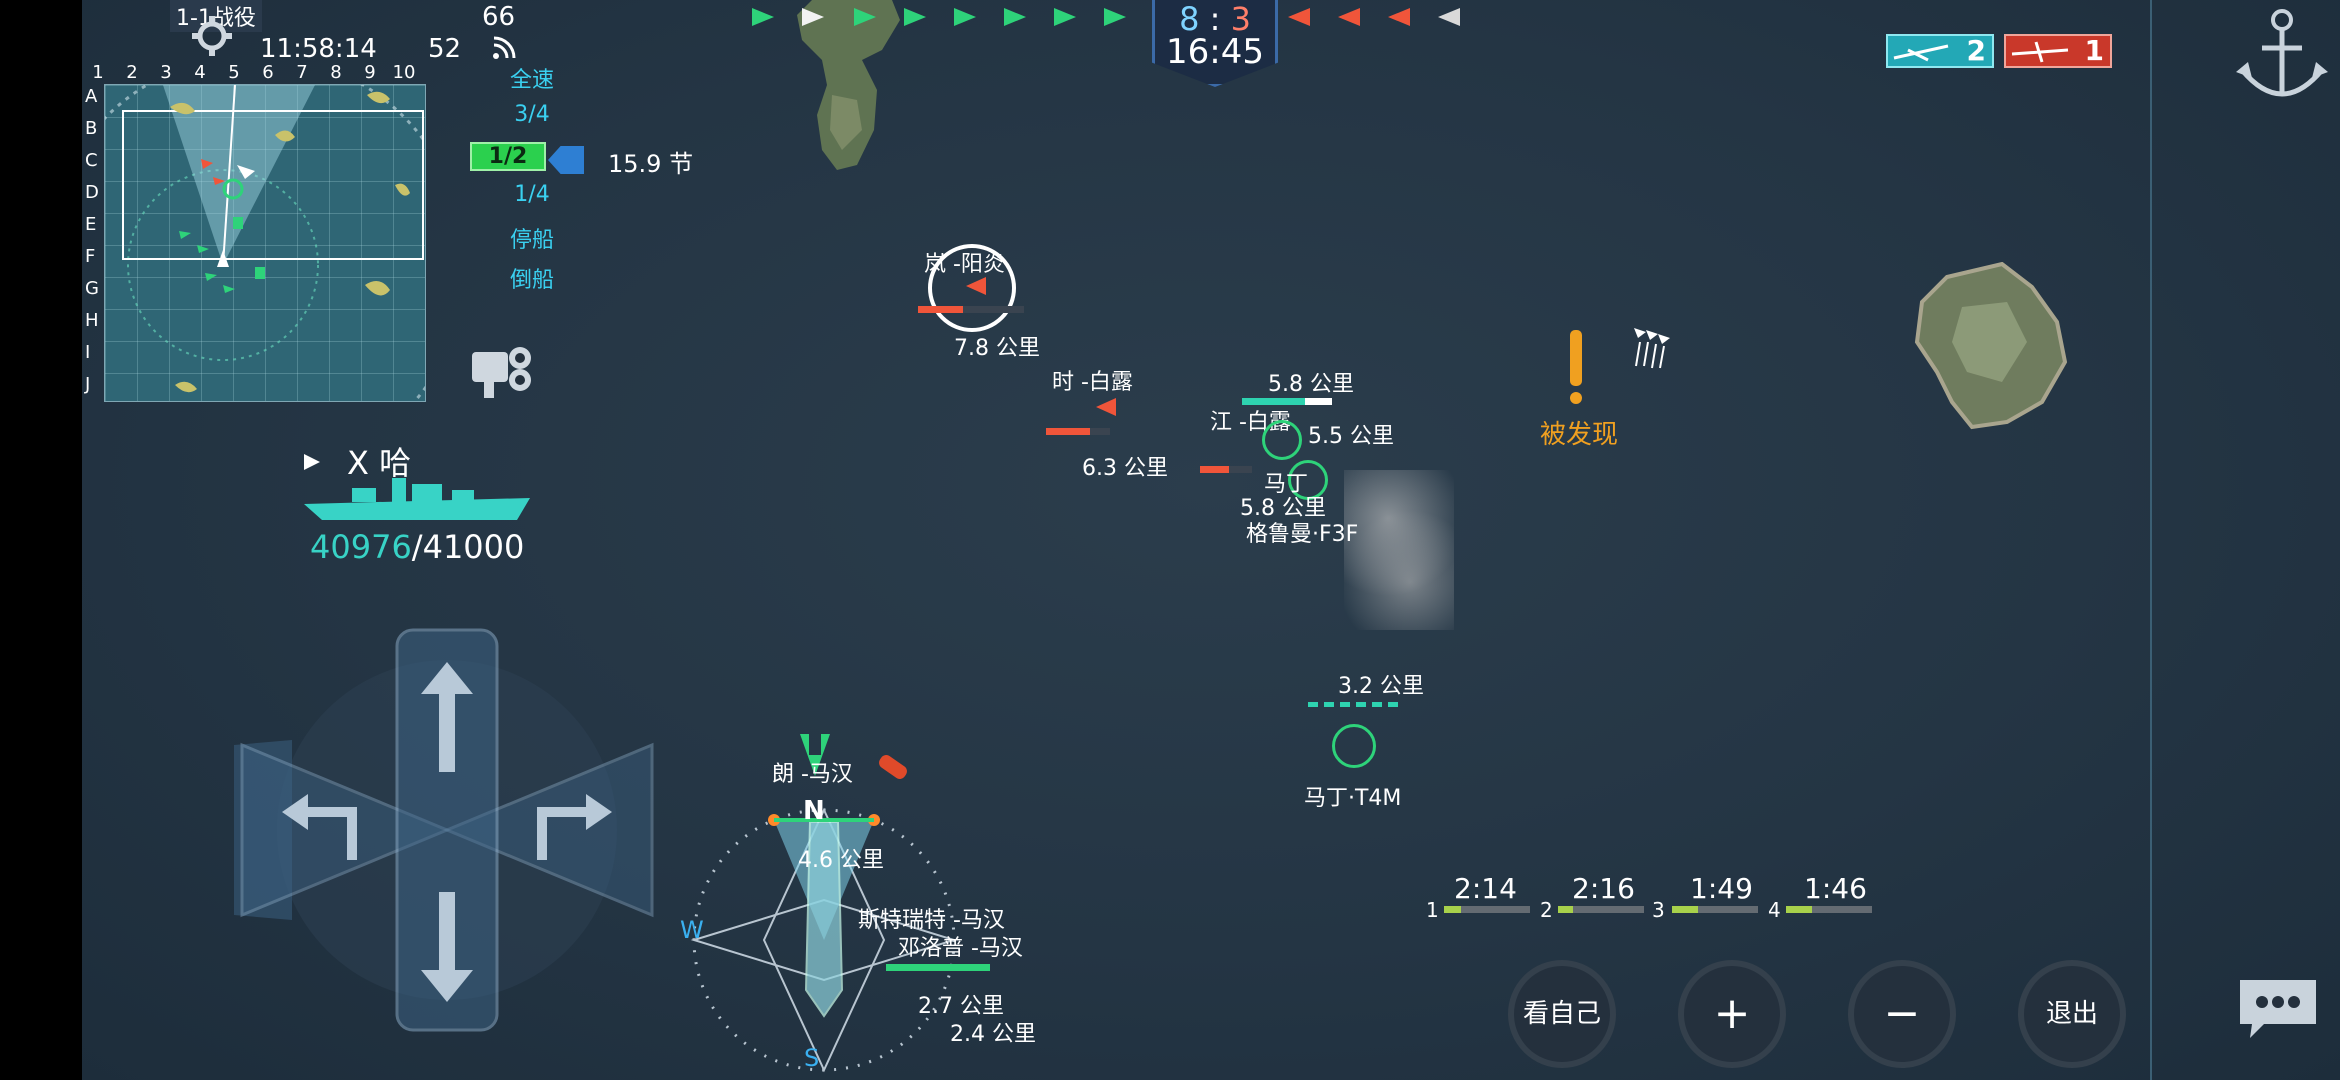 The image size is (2340, 1080). Describe the element at coordinates (132, 72) in the screenshot. I see `minimap-col: 2` at that location.